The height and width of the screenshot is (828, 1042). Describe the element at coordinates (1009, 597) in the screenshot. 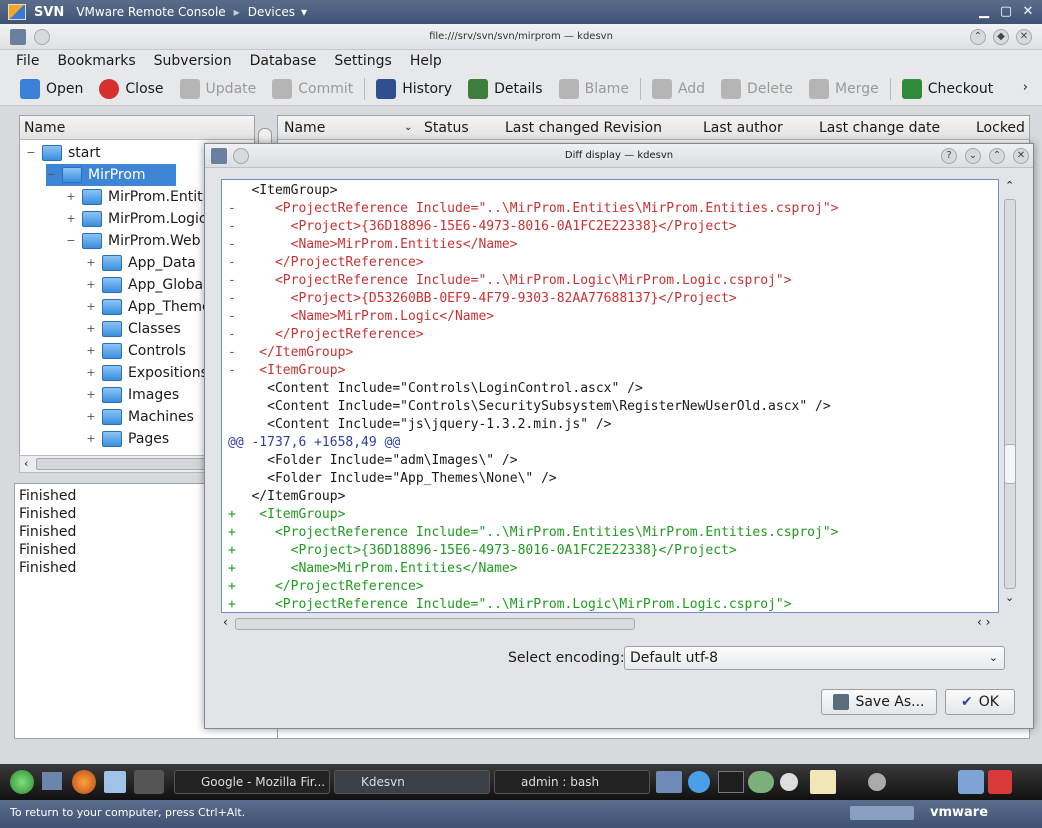

I see `scroll-down-icon: ⌄` at that location.